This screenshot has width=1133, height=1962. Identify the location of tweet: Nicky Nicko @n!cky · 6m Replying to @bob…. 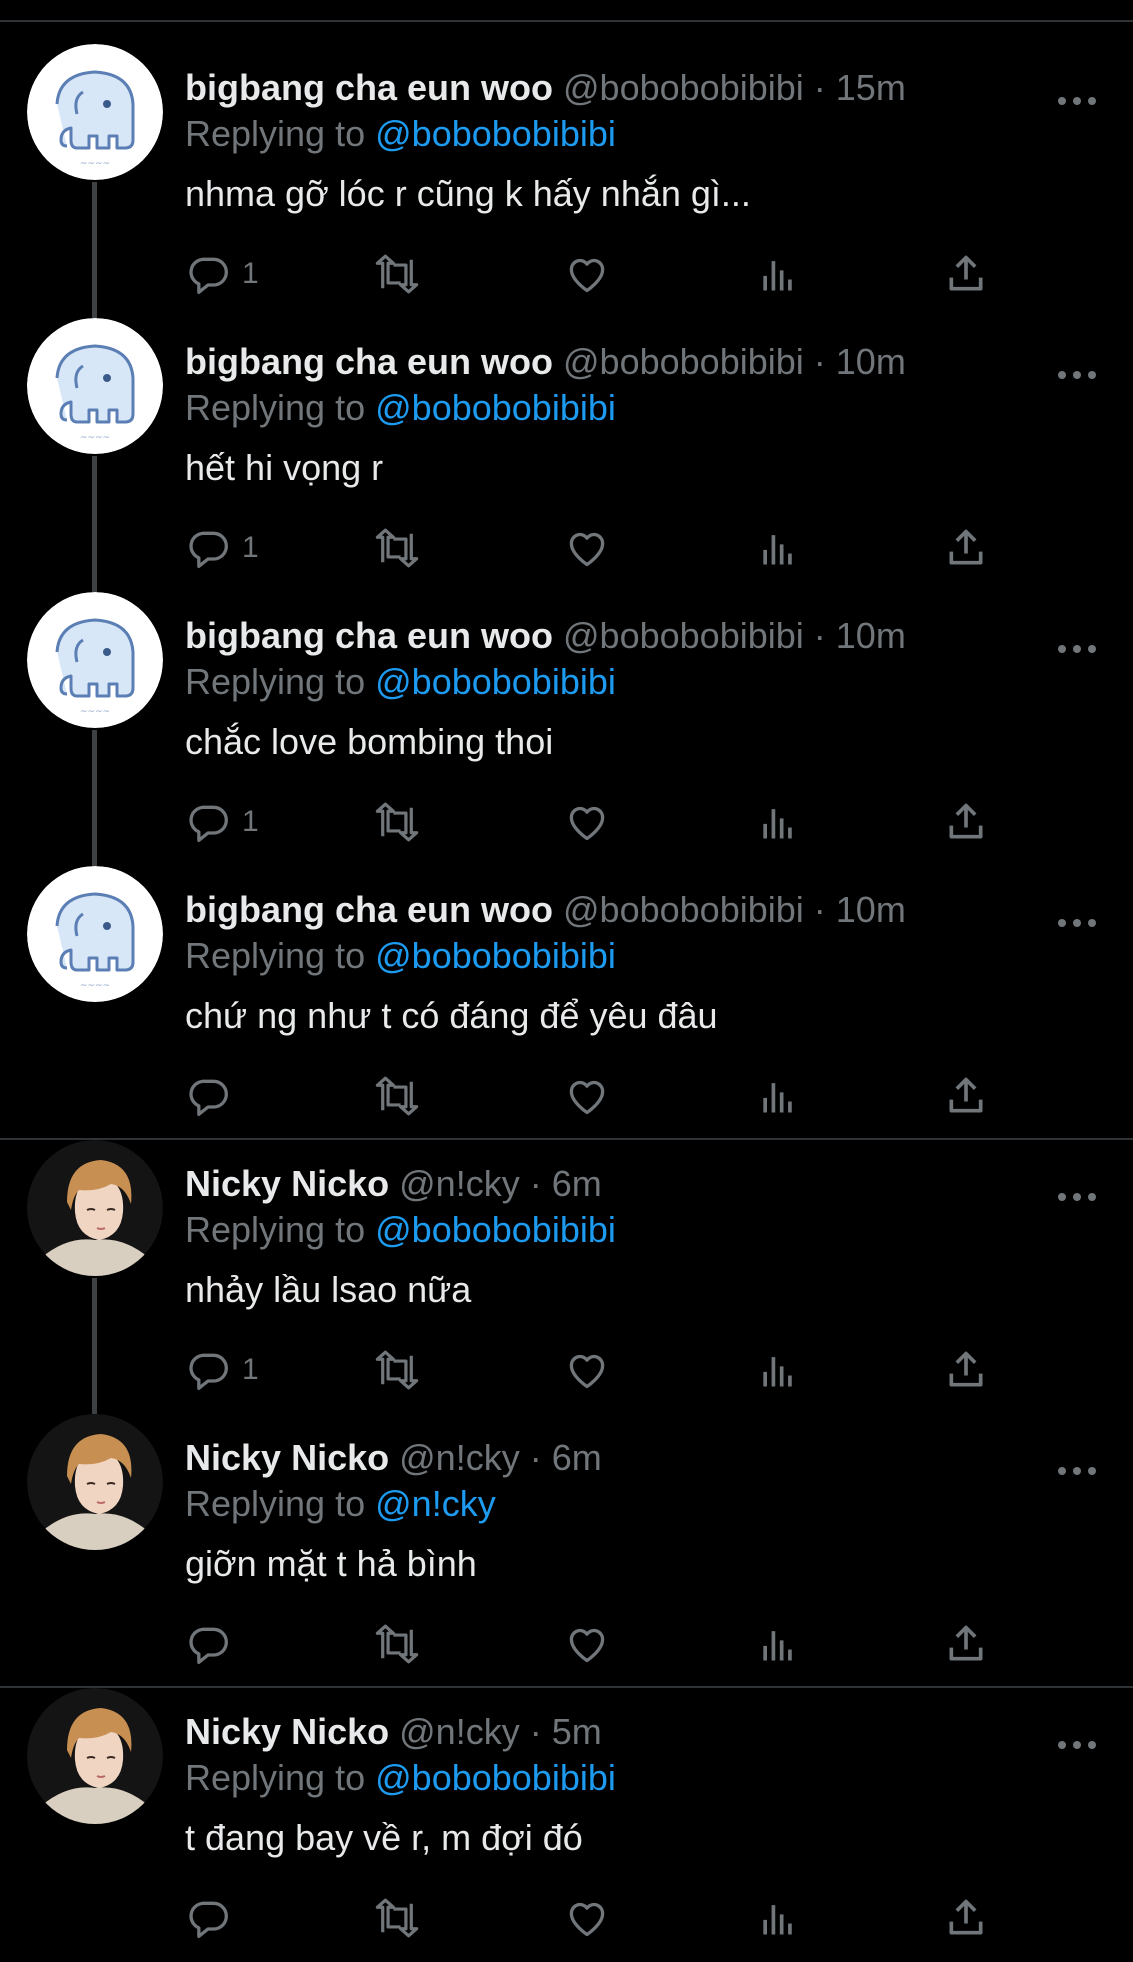
(566, 1277).